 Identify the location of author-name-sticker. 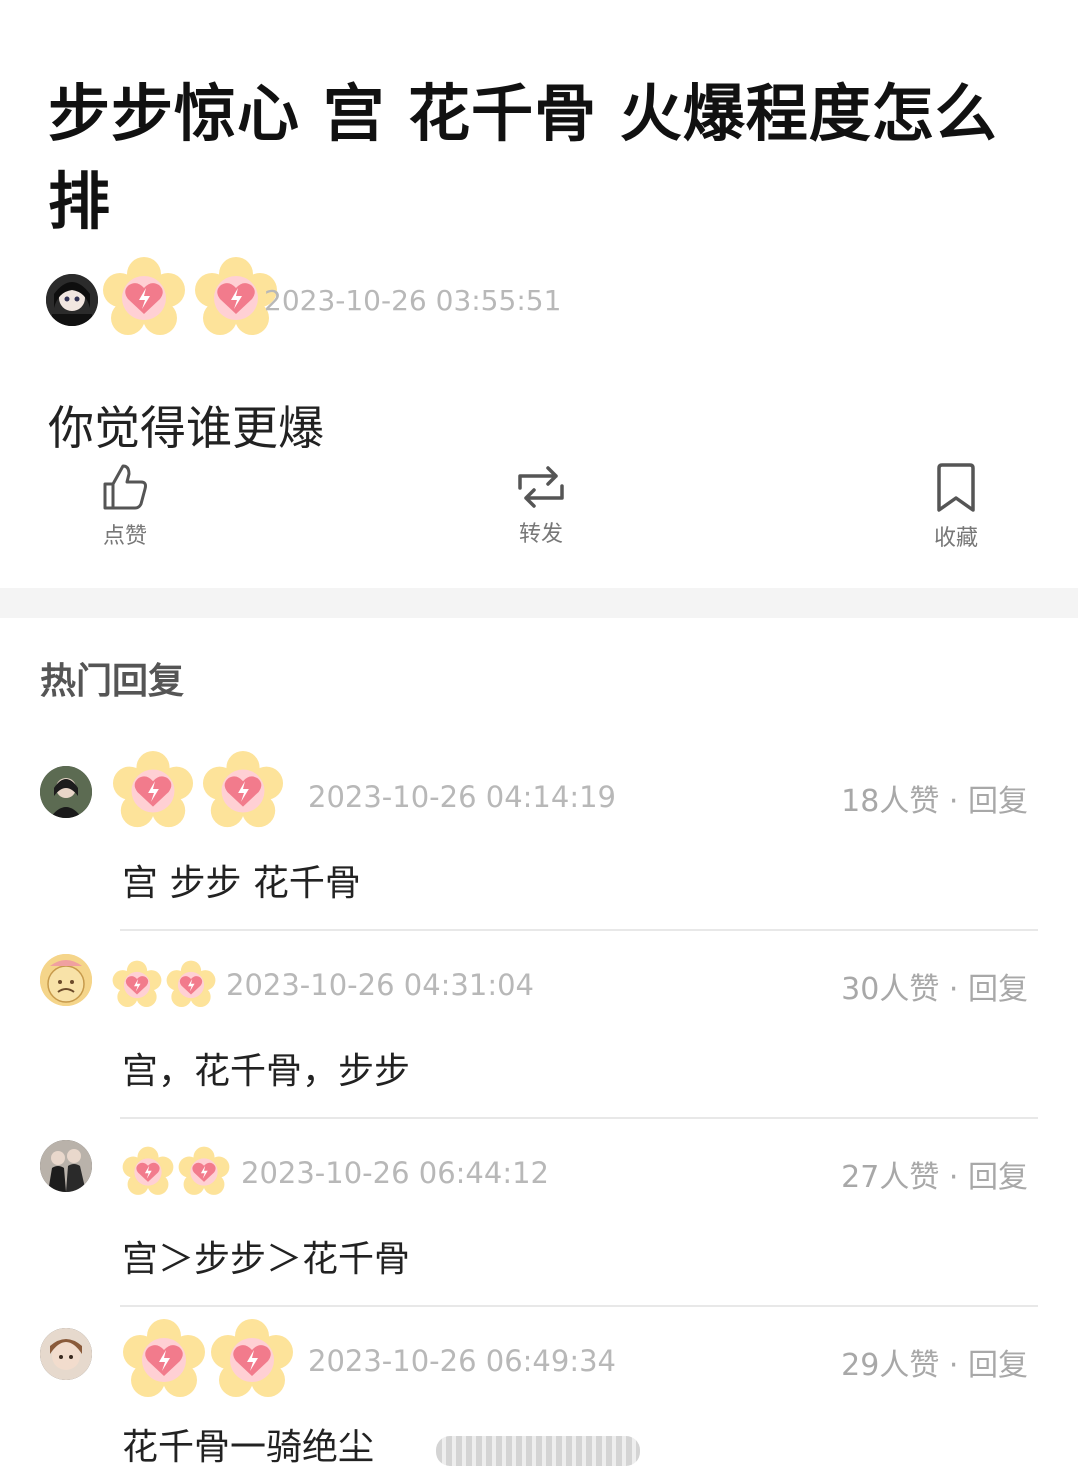
(190, 298).